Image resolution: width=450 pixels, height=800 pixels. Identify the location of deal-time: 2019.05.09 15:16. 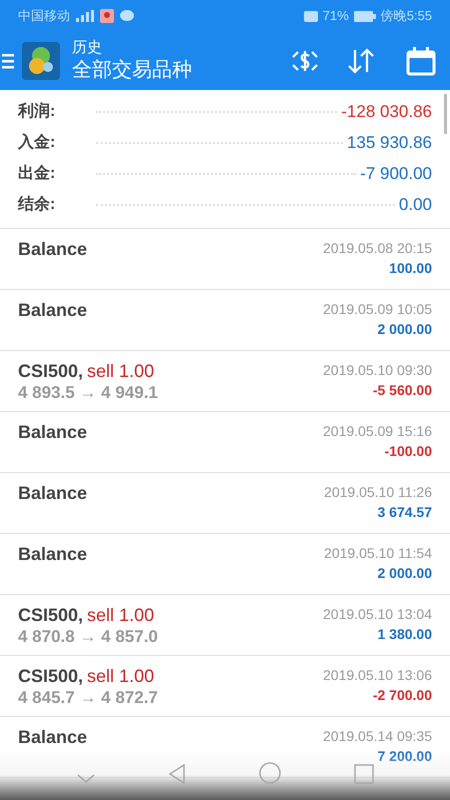
(377, 431).